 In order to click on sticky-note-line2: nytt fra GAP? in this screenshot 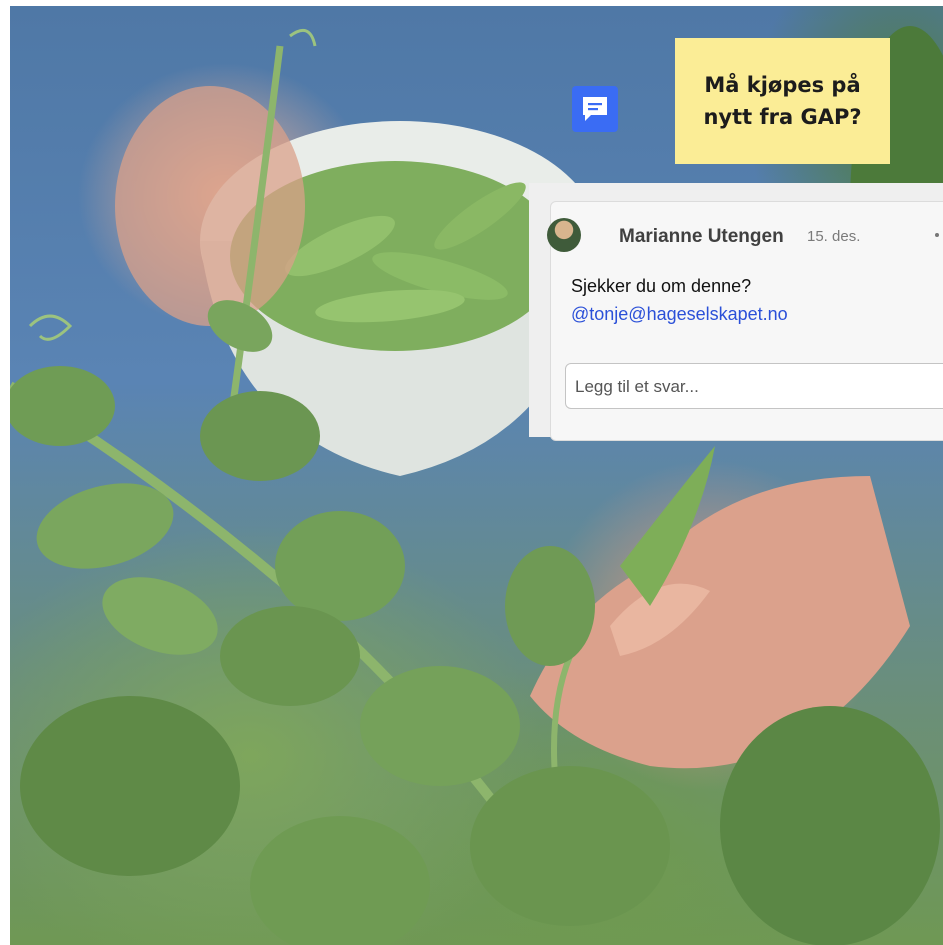, I will do `click(782, 117)`.